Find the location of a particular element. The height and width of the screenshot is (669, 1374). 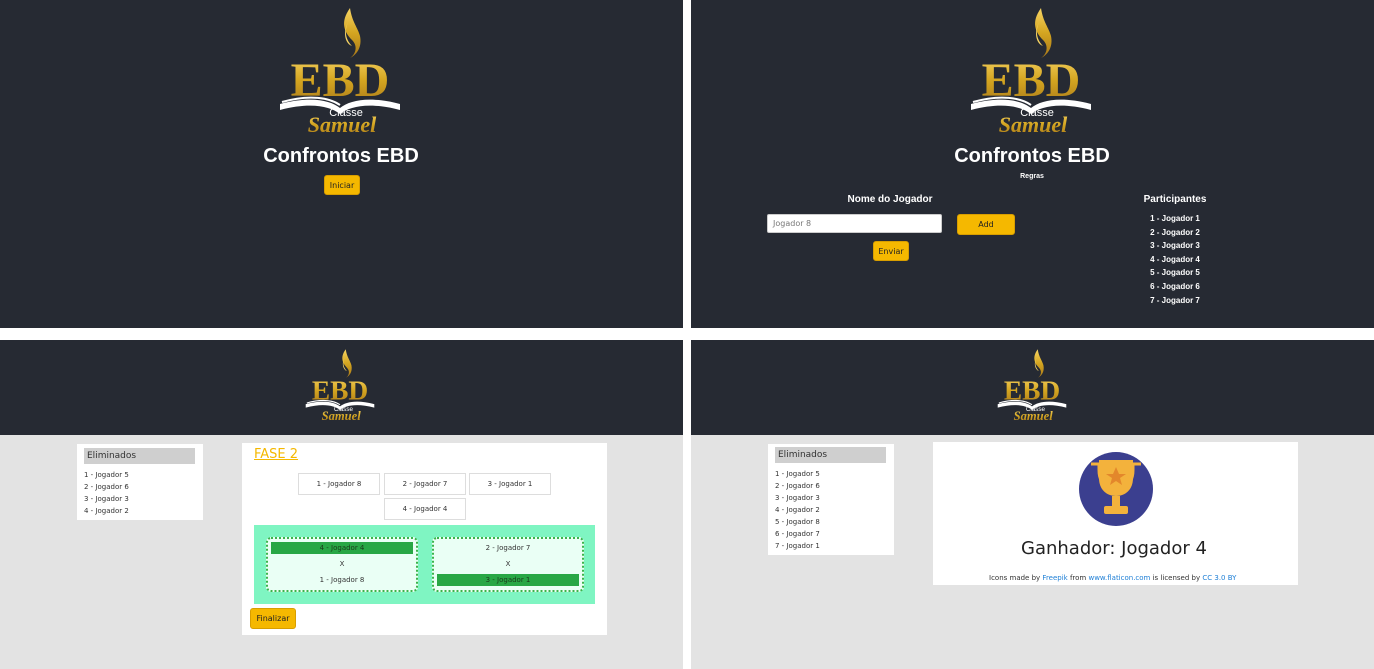

match-card: 4 - Jogador 4 X 1 - Jogador 8 is located at coordinates (342, 564).